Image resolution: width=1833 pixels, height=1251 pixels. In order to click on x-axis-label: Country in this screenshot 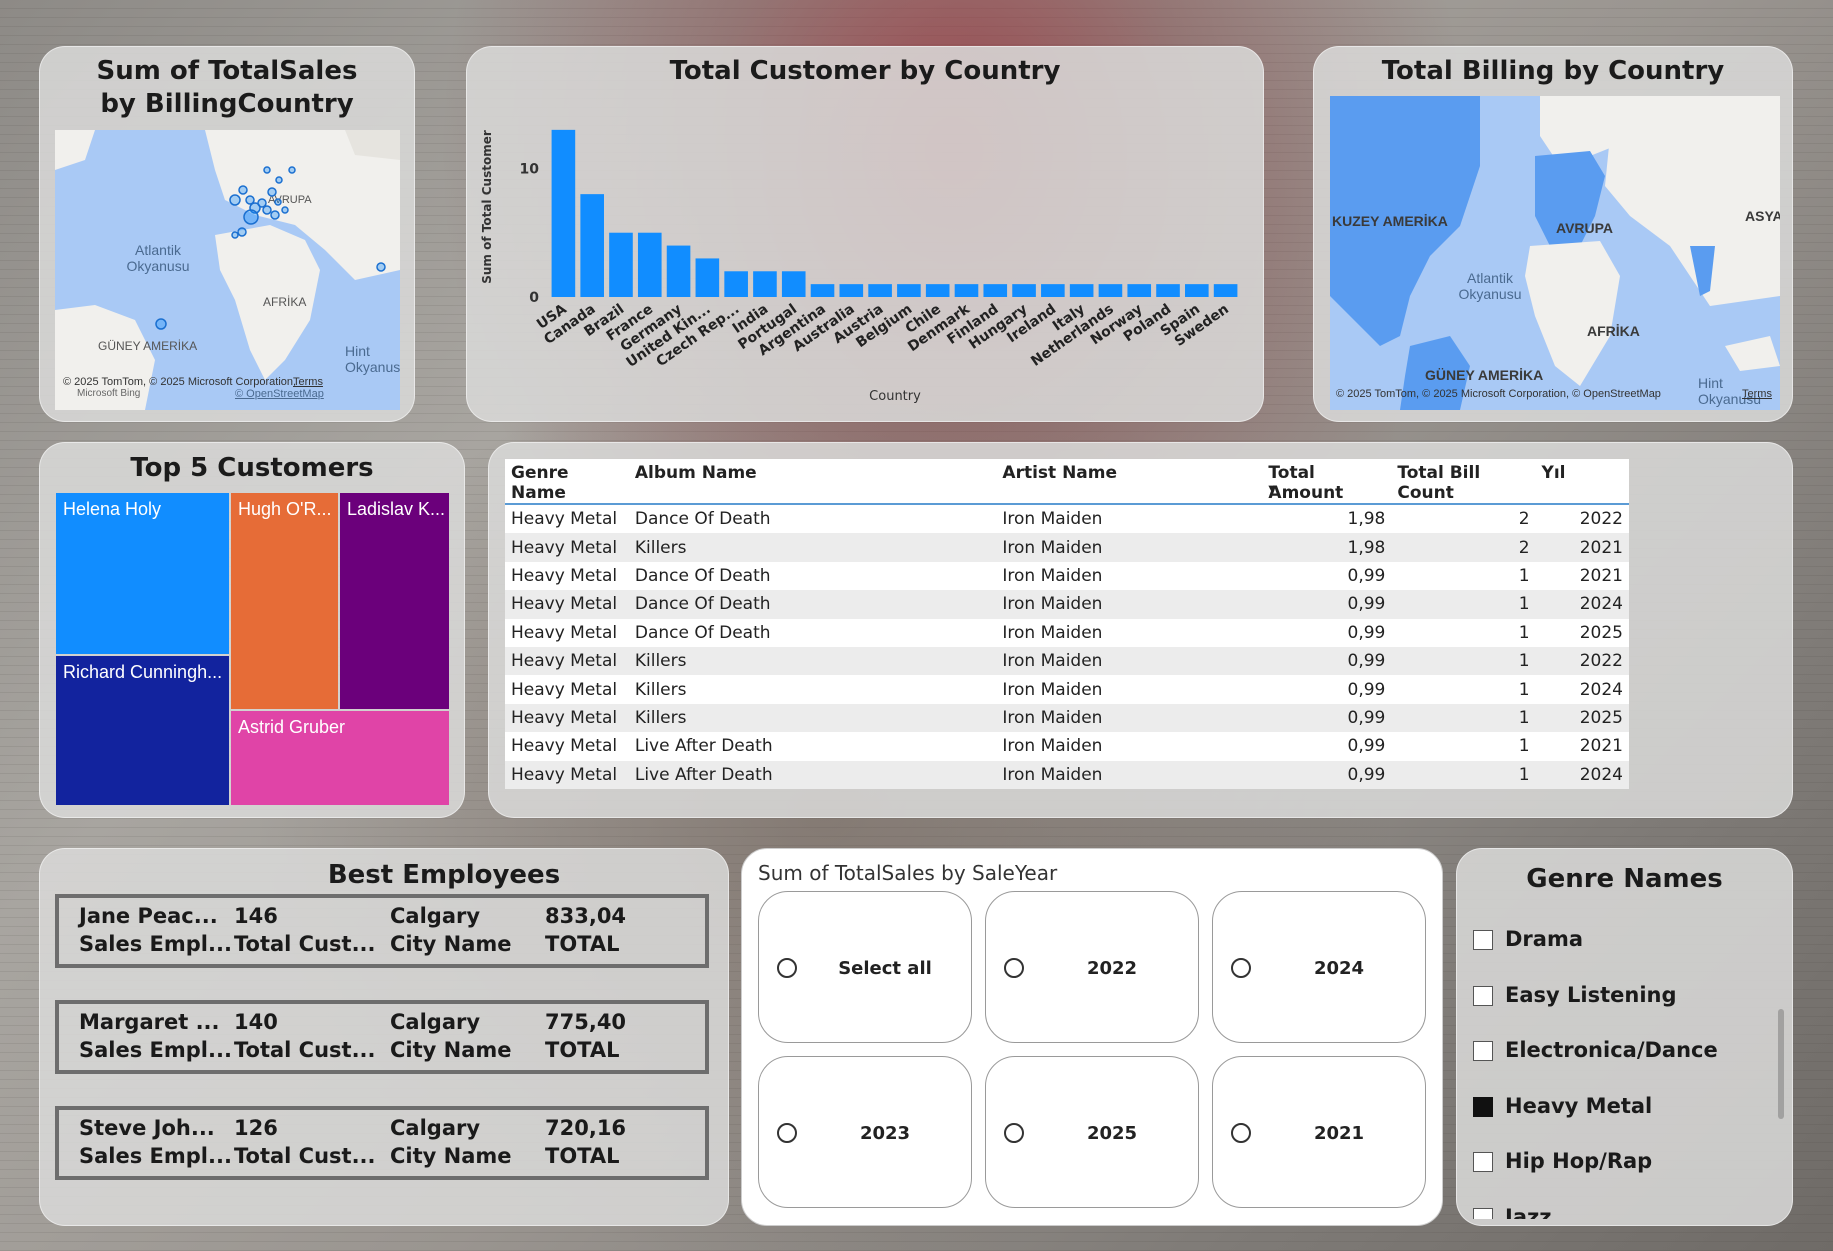, I will do `click(895, 396)`.